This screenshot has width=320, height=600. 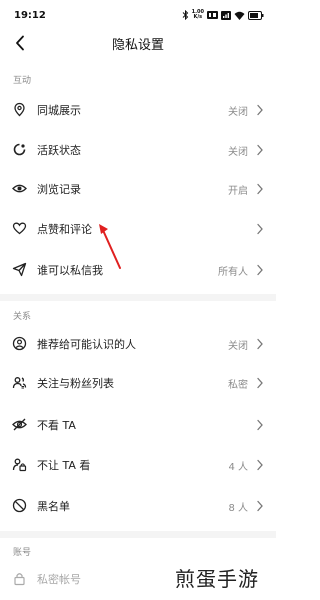 What do you see at coordinates (233, 272) in the screenshot?
I see `setting-value: 所有人` at bounding box center [233, 272].